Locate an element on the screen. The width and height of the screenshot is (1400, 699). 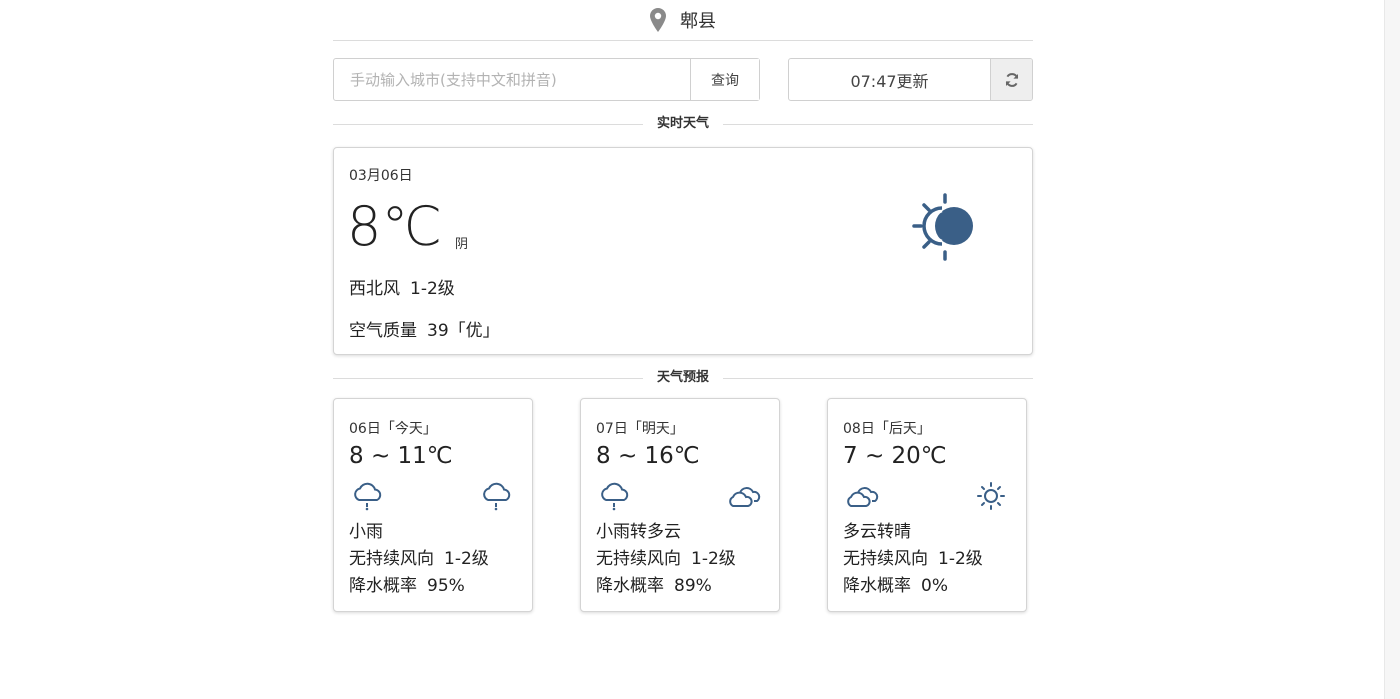
search-button: 查询 is located at coordinates (724, 79).